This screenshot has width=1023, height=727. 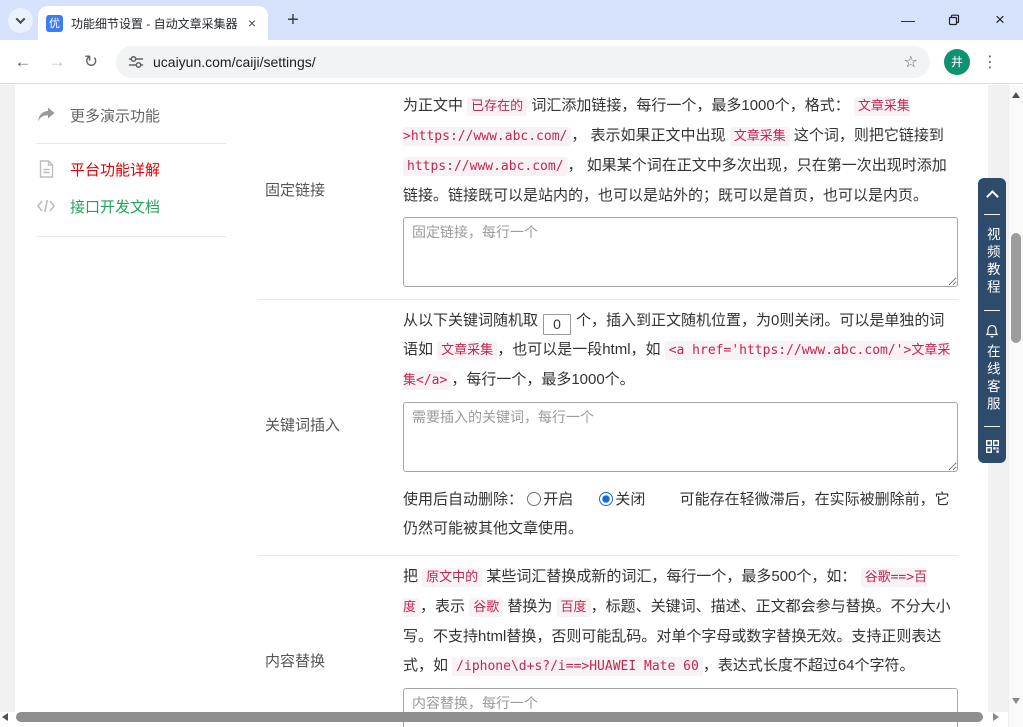 I want to click on horizontal-scrollbar, so click(x=504, y=717).